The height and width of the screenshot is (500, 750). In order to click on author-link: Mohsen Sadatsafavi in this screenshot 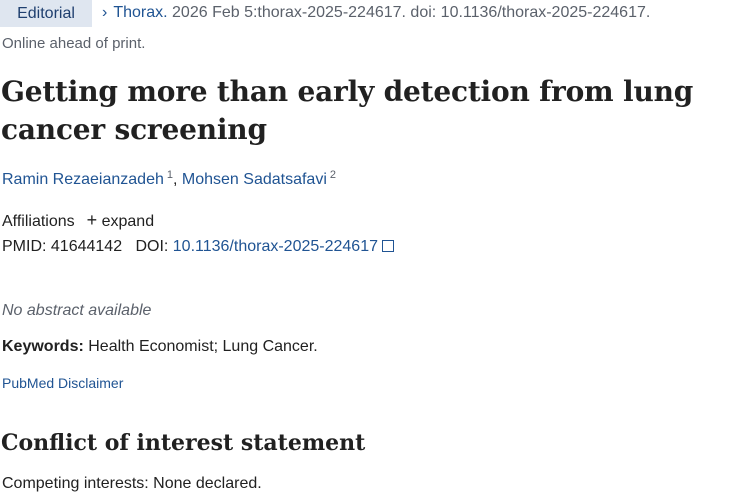, I will do `click(254, 179)`.